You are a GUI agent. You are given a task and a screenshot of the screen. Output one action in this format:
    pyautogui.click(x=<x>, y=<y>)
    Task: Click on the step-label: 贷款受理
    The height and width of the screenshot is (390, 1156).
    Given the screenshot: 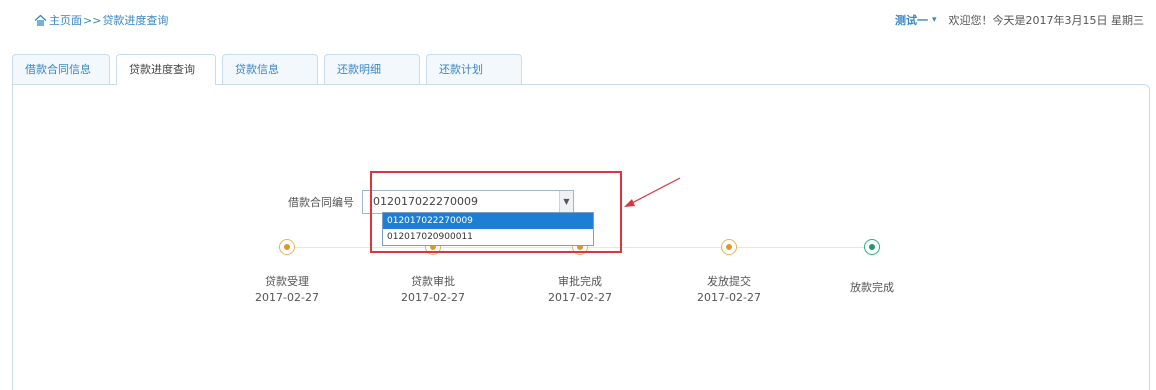 What is the action you would take?
    pyautogui.click(x=287, y=281)
    